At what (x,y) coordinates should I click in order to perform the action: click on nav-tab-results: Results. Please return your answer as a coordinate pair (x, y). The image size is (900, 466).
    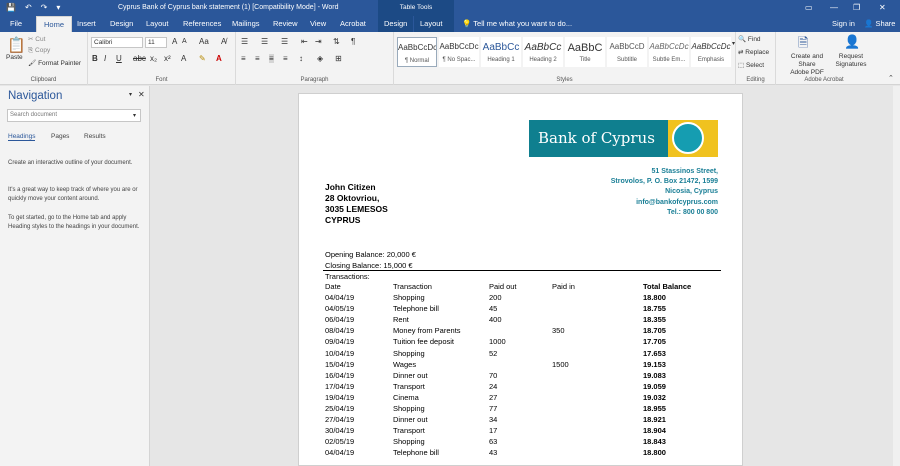
    Looking at the image, I should click on (95, 136).